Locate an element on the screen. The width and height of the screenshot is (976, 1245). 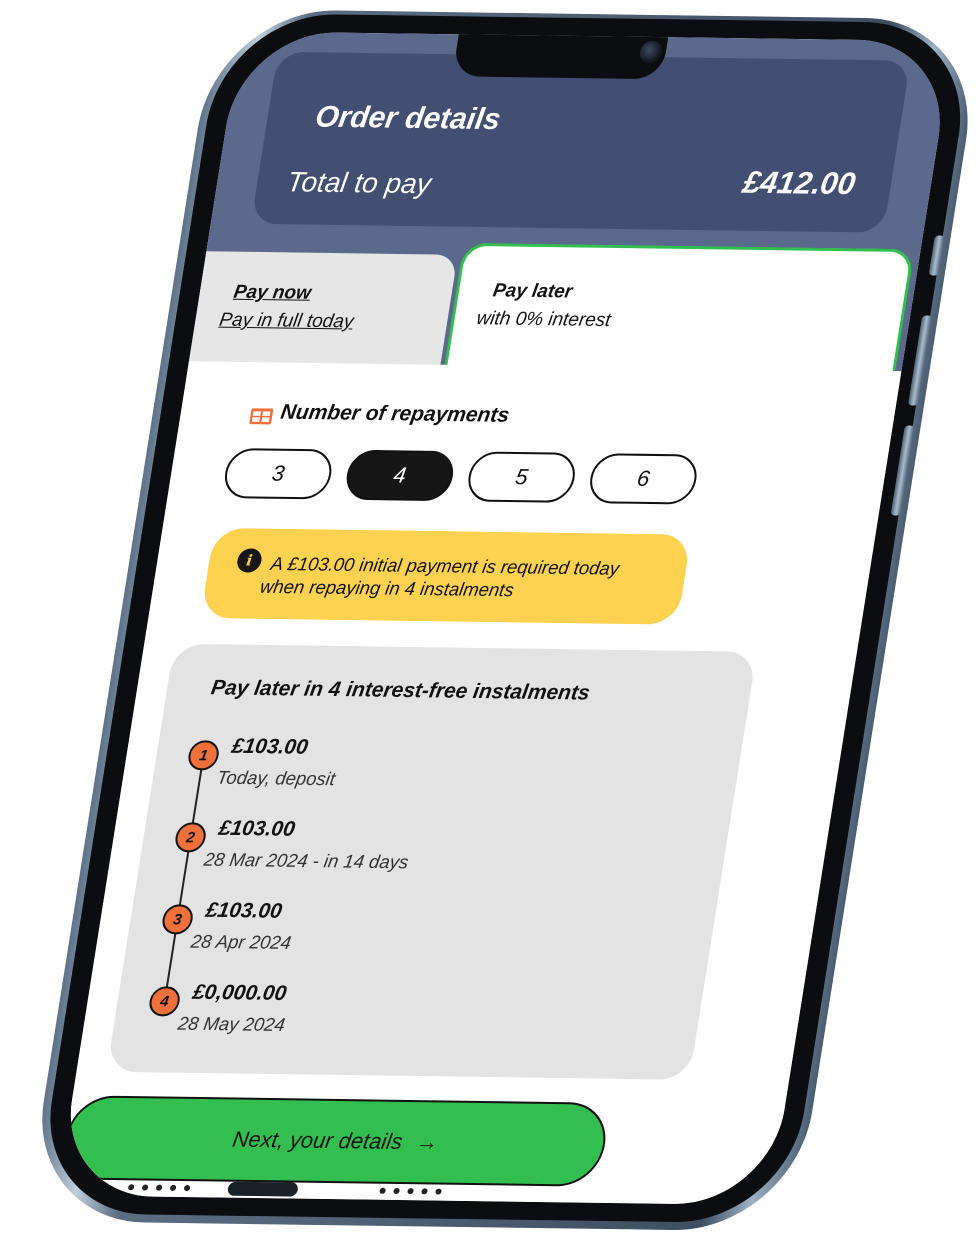
repayment-option-5: 5 is located at coordinates (521, 477).